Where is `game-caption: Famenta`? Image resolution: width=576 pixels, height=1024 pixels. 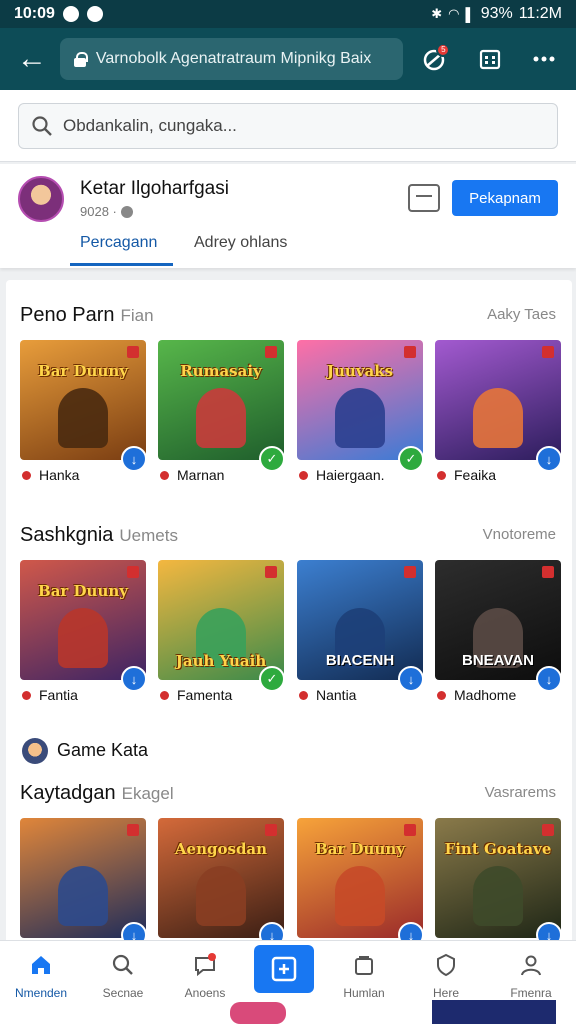
game-caption: Famenta is located at coordinates (196, 695).